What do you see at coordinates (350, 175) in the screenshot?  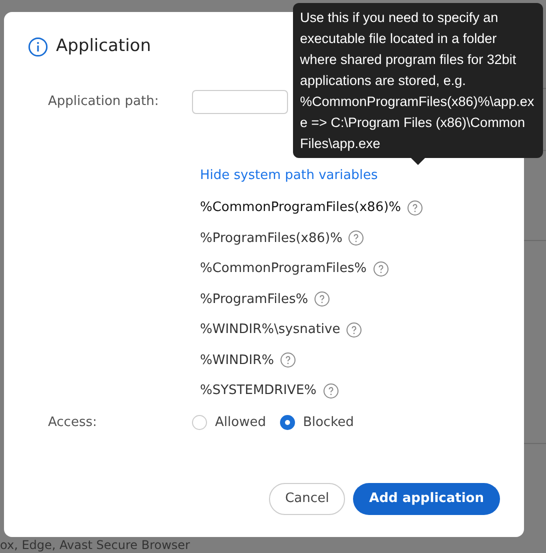 I see `hide-variables-link: Hide system path variables` at bounding box center [350, 175].